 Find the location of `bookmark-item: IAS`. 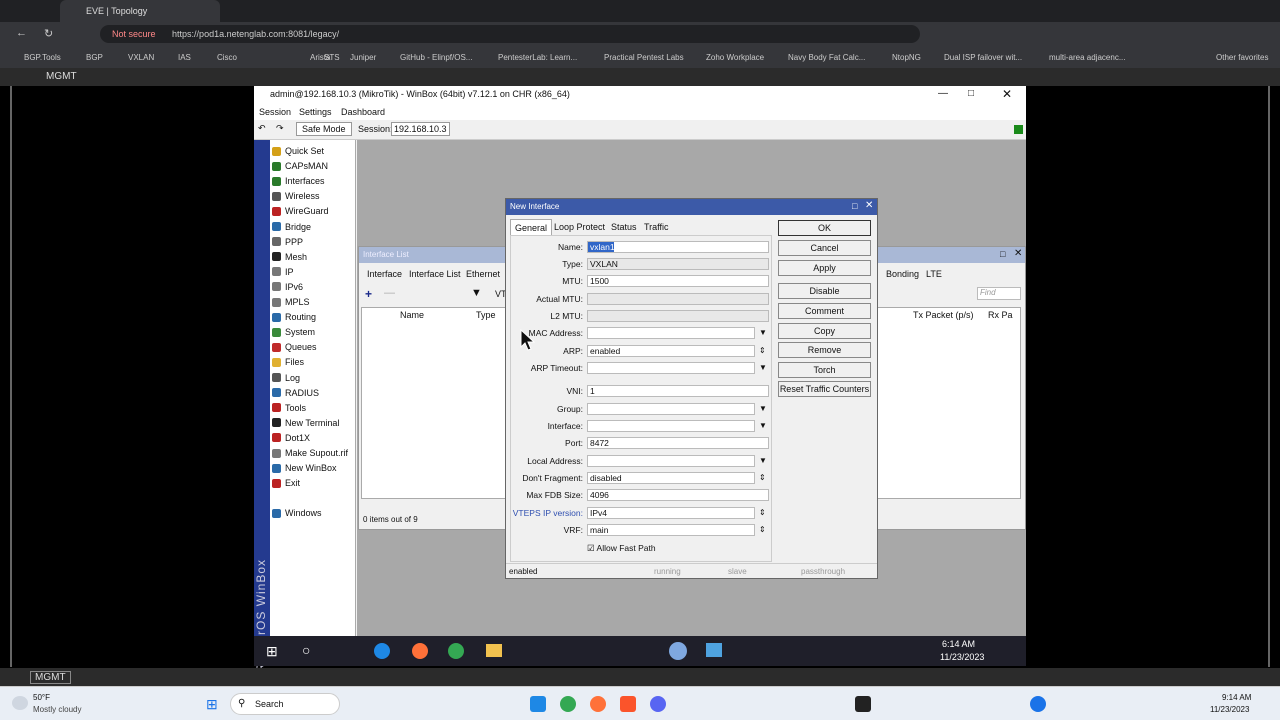

bookmark-item: IAS is located at coordinates (184, 57).